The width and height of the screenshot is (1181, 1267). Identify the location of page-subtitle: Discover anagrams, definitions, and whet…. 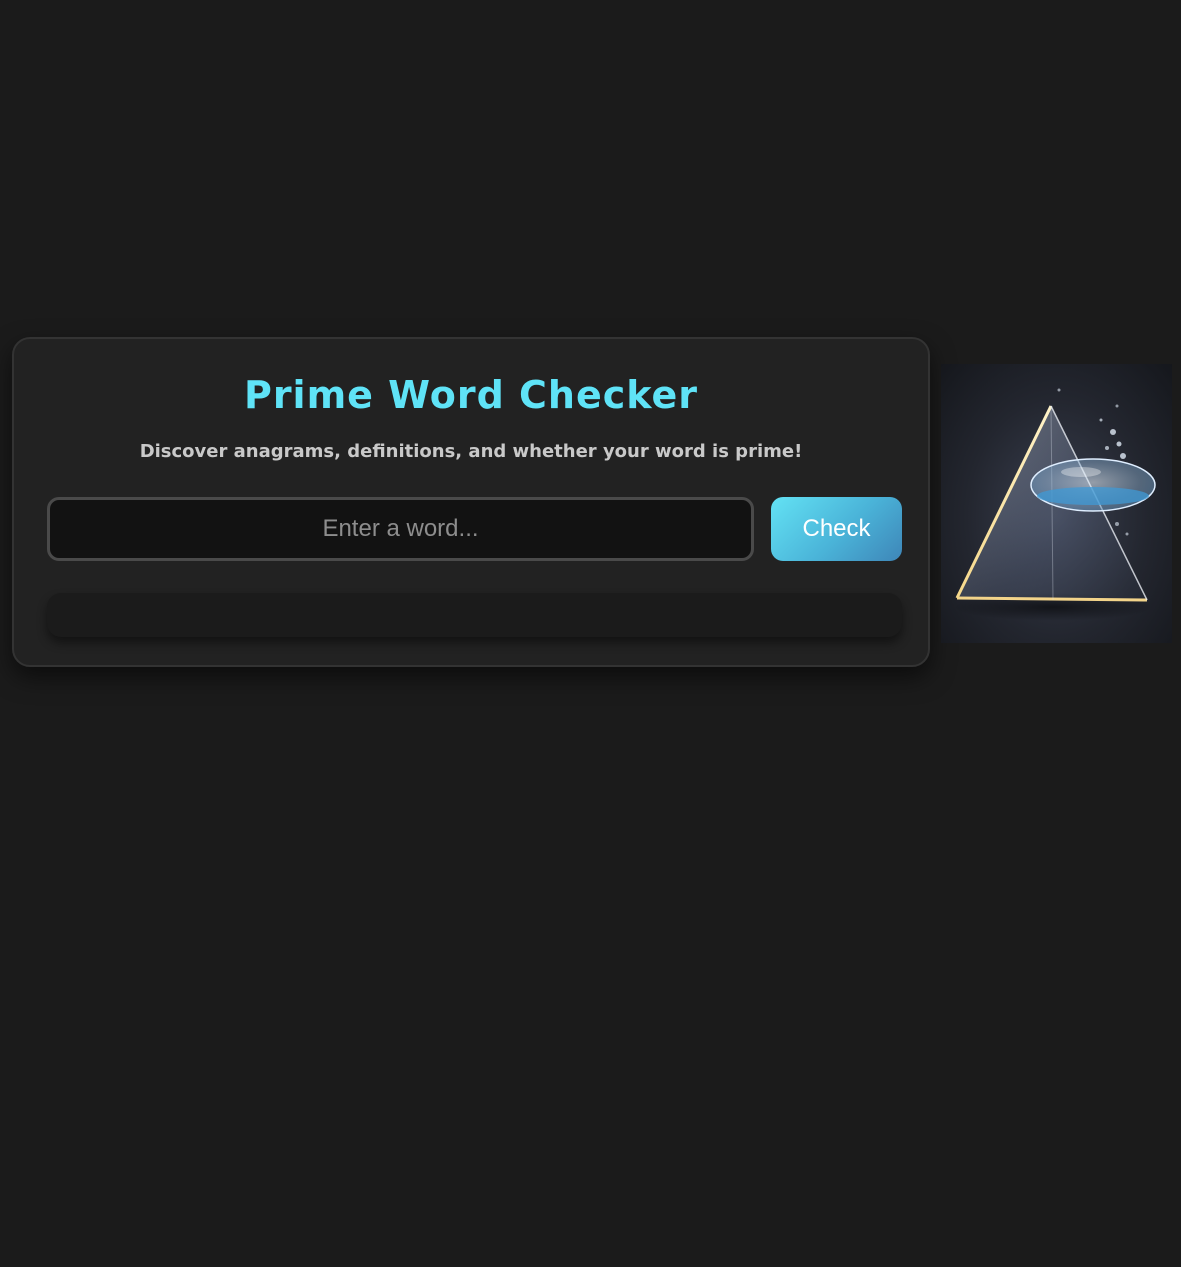
(471, 451).